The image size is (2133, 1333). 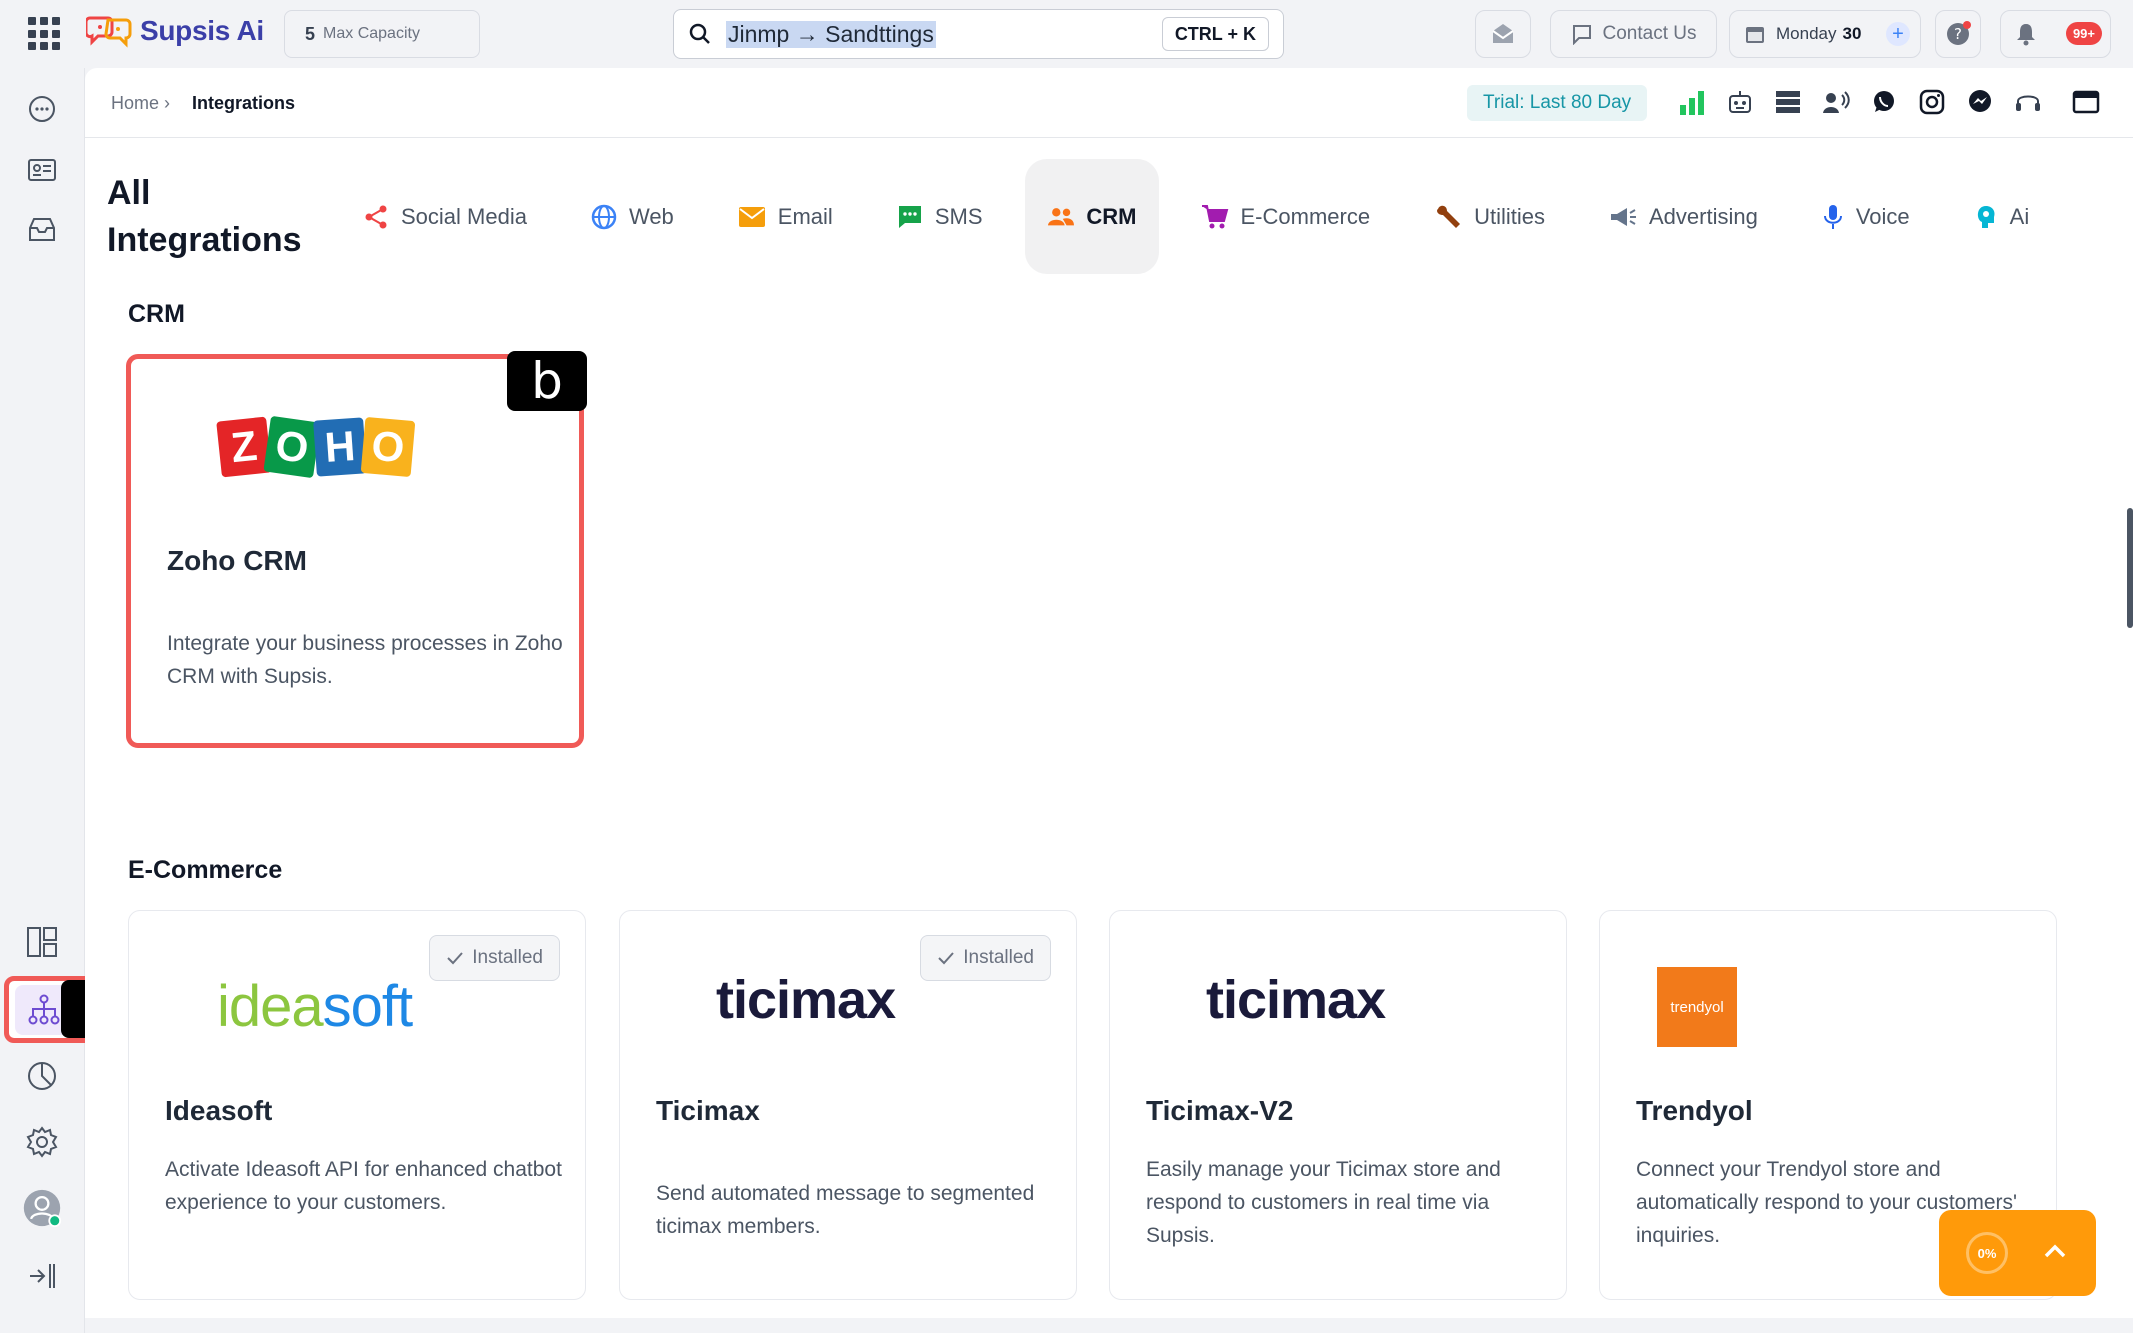 I want to click on tab-ai: Ai, so click(x=1991, y=216).